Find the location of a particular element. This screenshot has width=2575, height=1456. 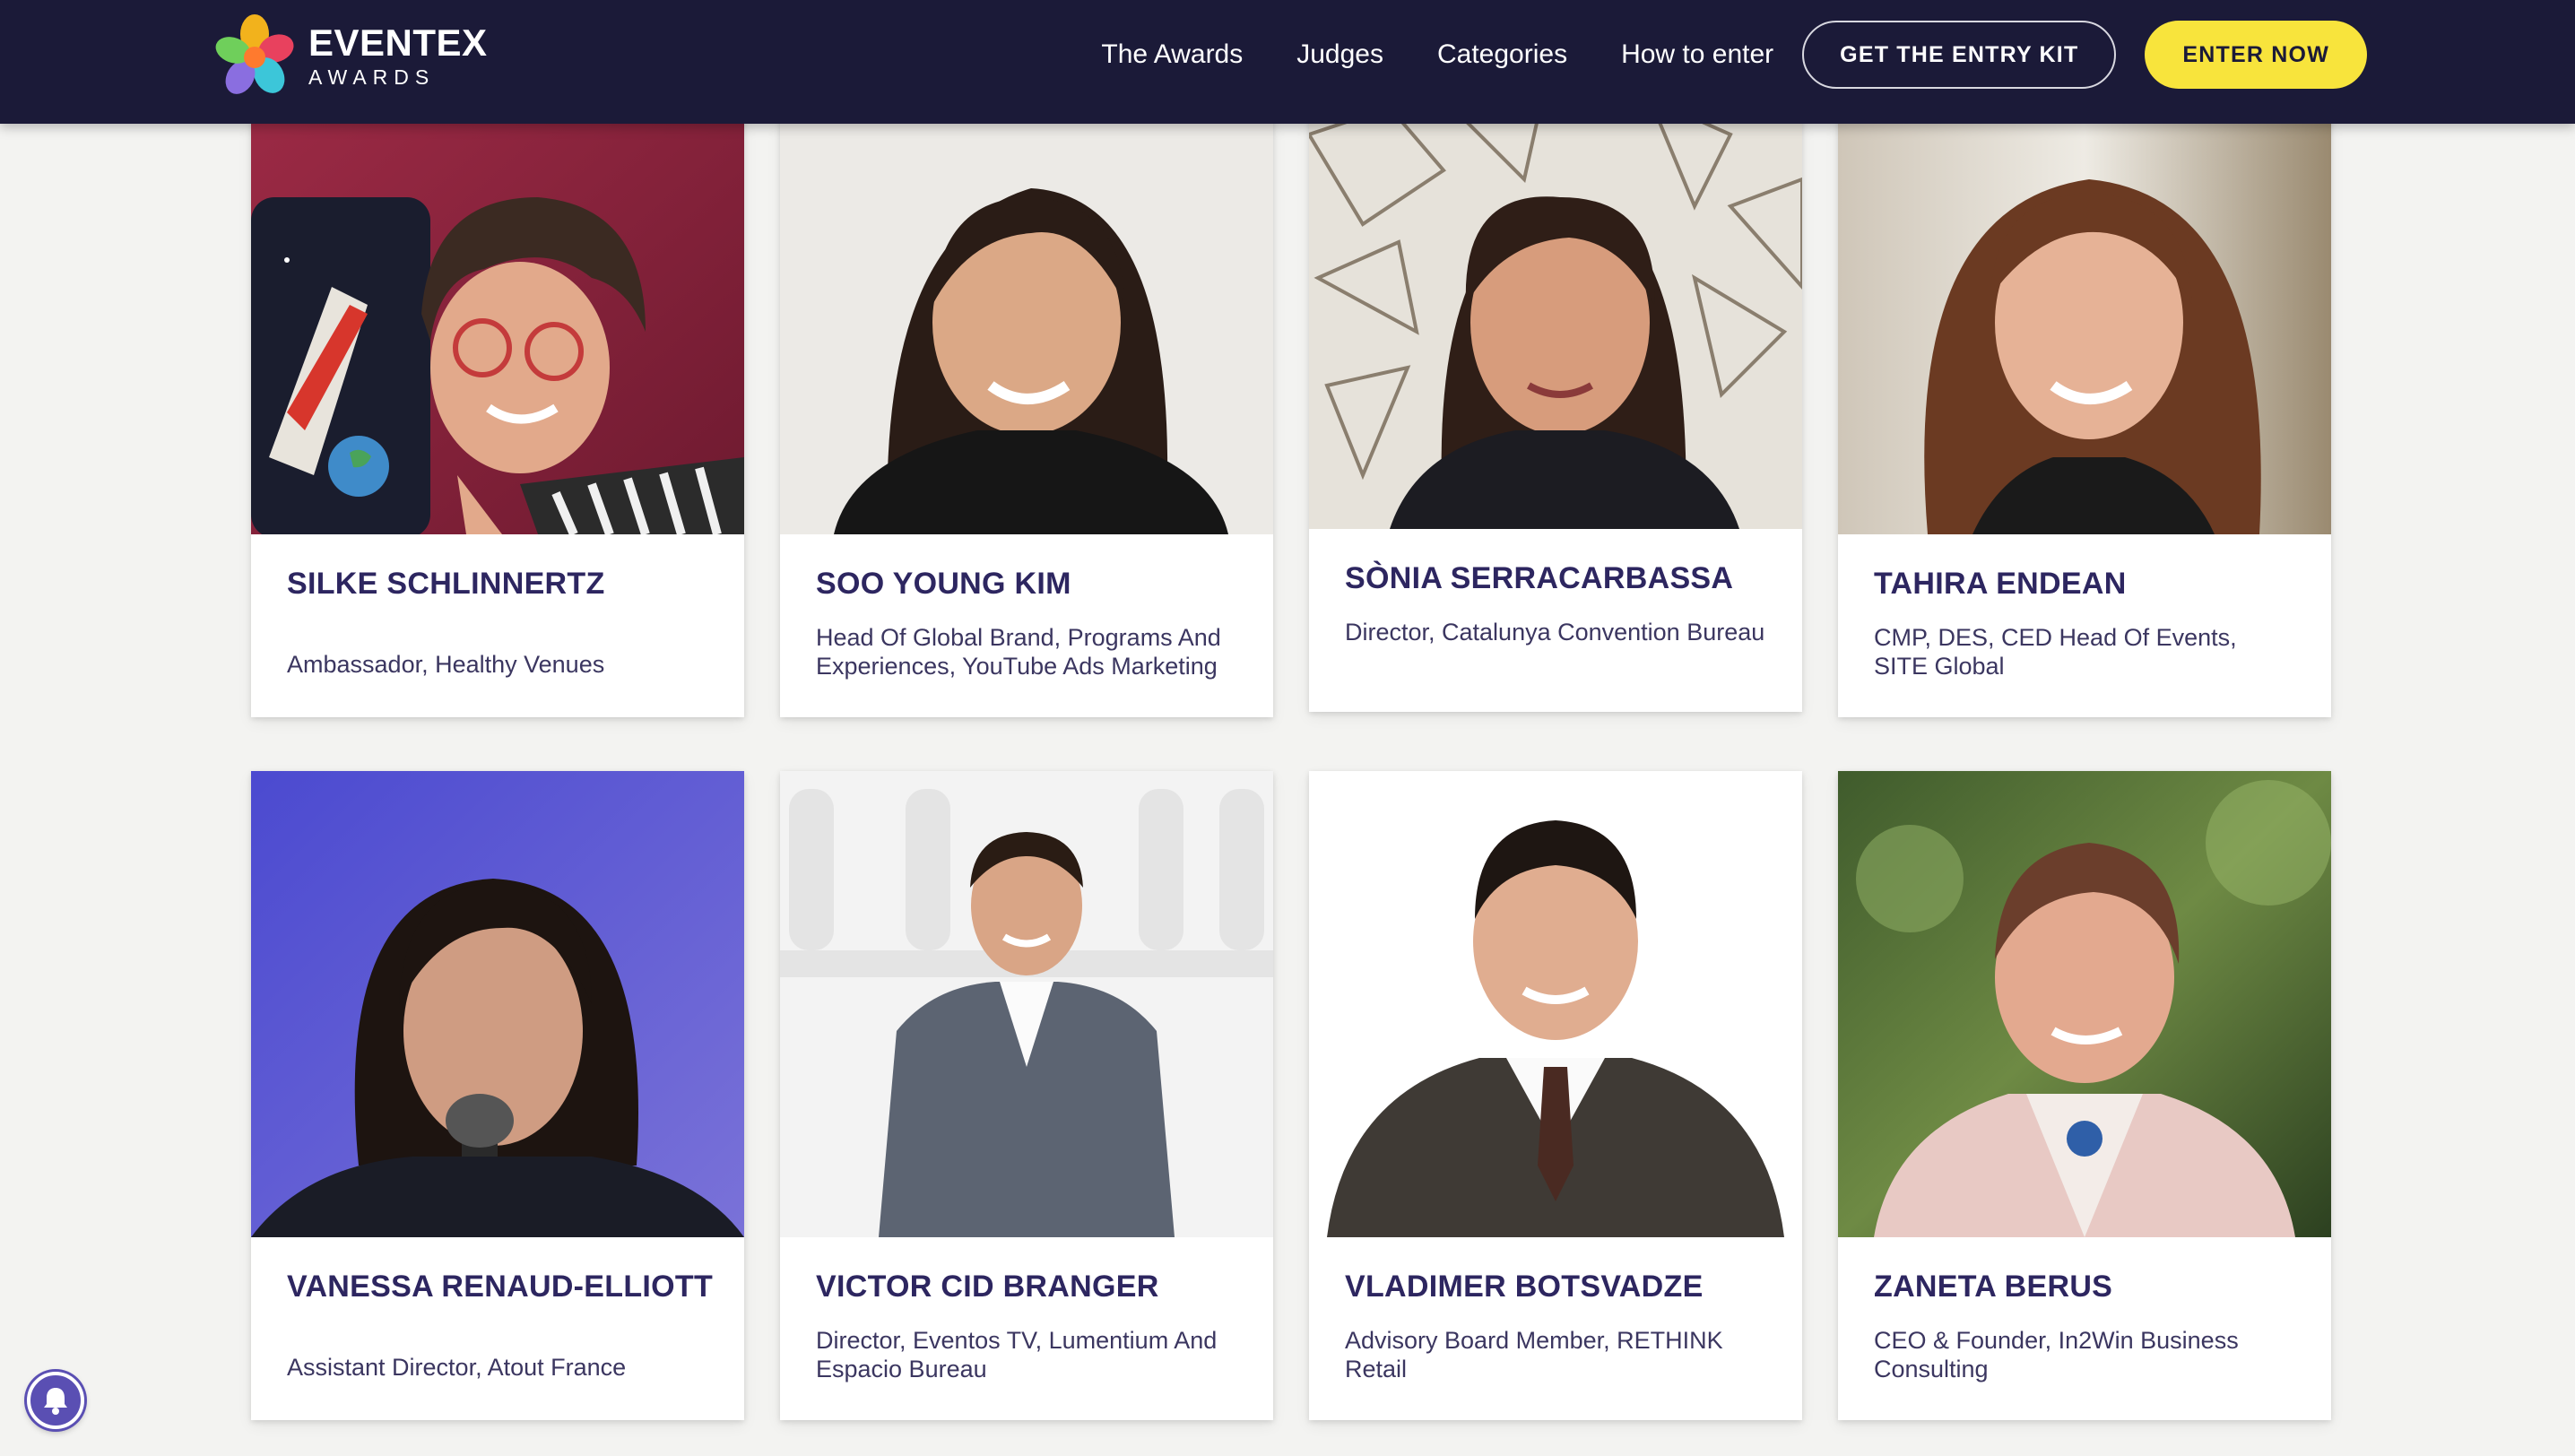

judge-role: Assistant Director, Atout France is located at coordinates (457, 1368).